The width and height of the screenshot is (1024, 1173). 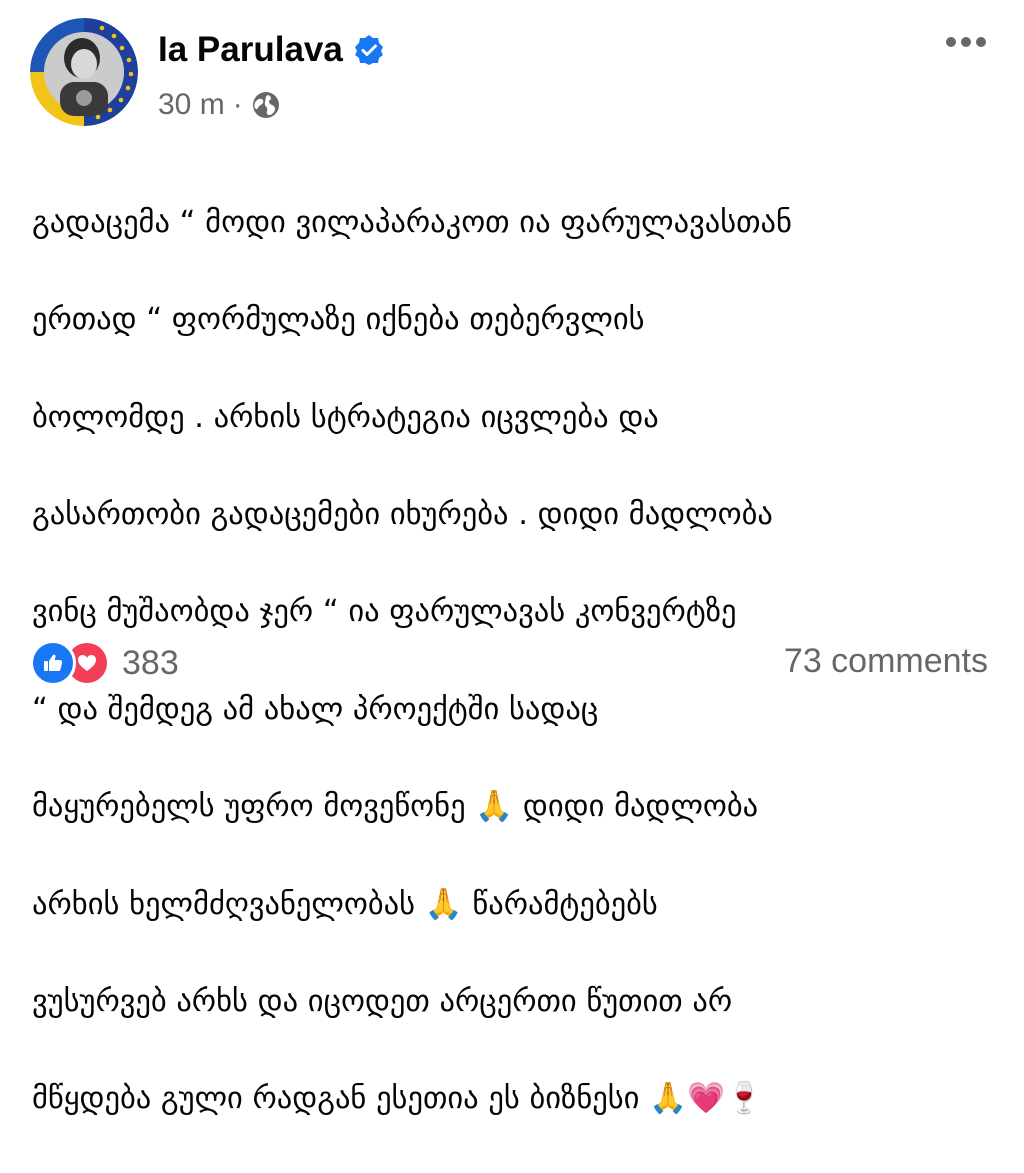 What do you see at coordinates (345, 417) in the screenshot?
I see `post-line: ბოლომდე . არხის სტრატეგია იცვლება და` at bounding box center [345, 417].